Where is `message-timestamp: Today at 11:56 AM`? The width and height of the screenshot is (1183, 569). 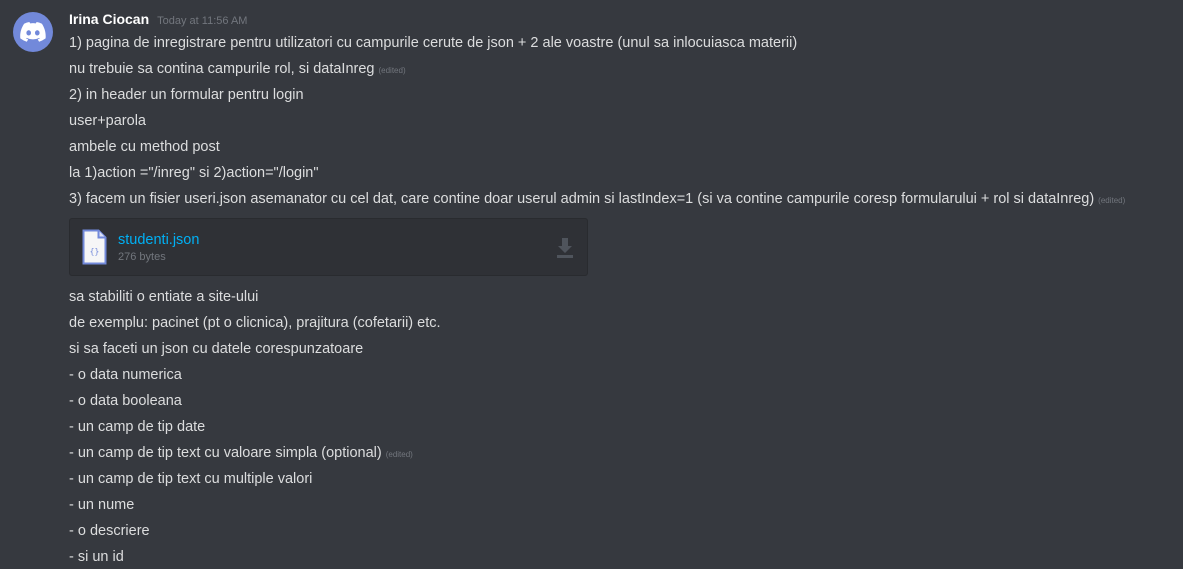 message-timestamp: Today at 11:56 AM is located at coordinates (202, 21).